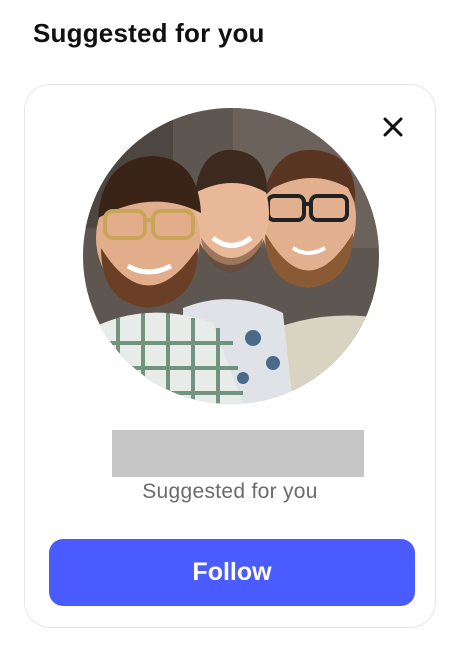 Image resolution: width=459 pixels, height=654 pixels. I want to click on redacted-name, so click(238, 453).